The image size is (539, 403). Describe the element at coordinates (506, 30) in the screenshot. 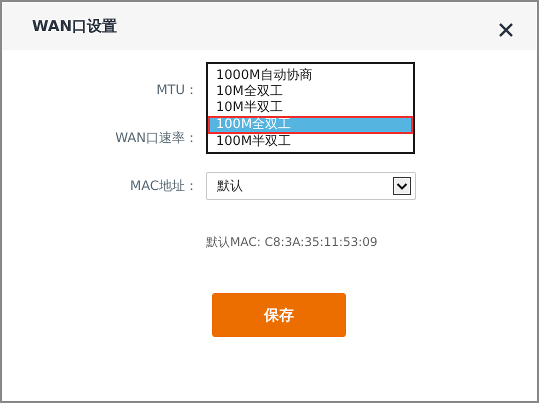

I see `close-icon` at that location.